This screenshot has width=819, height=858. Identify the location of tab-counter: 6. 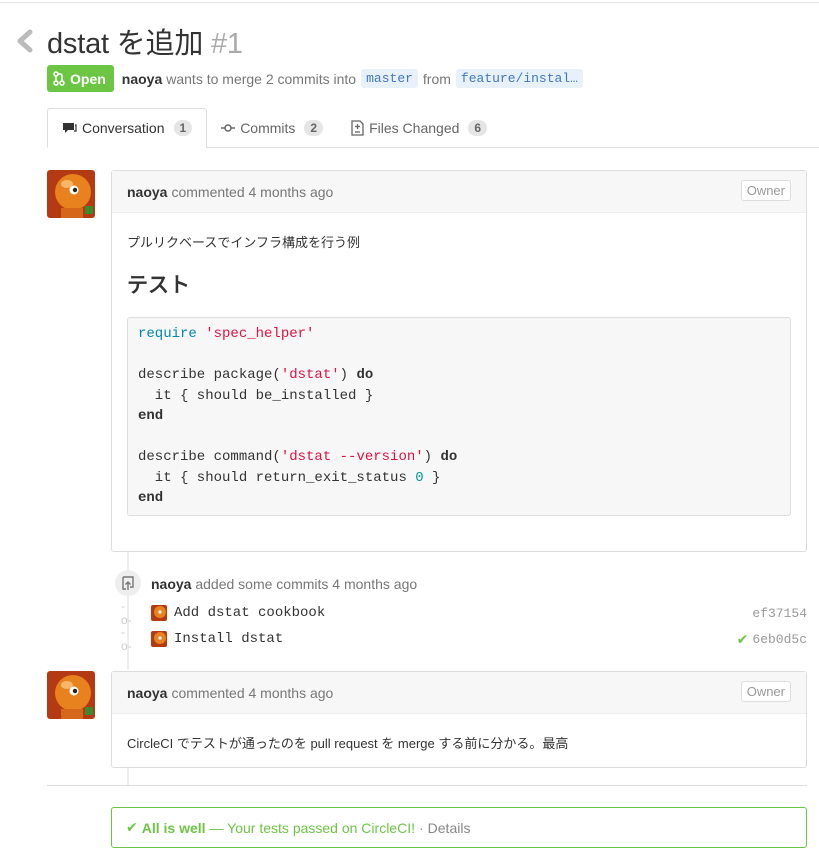
(478, 127).